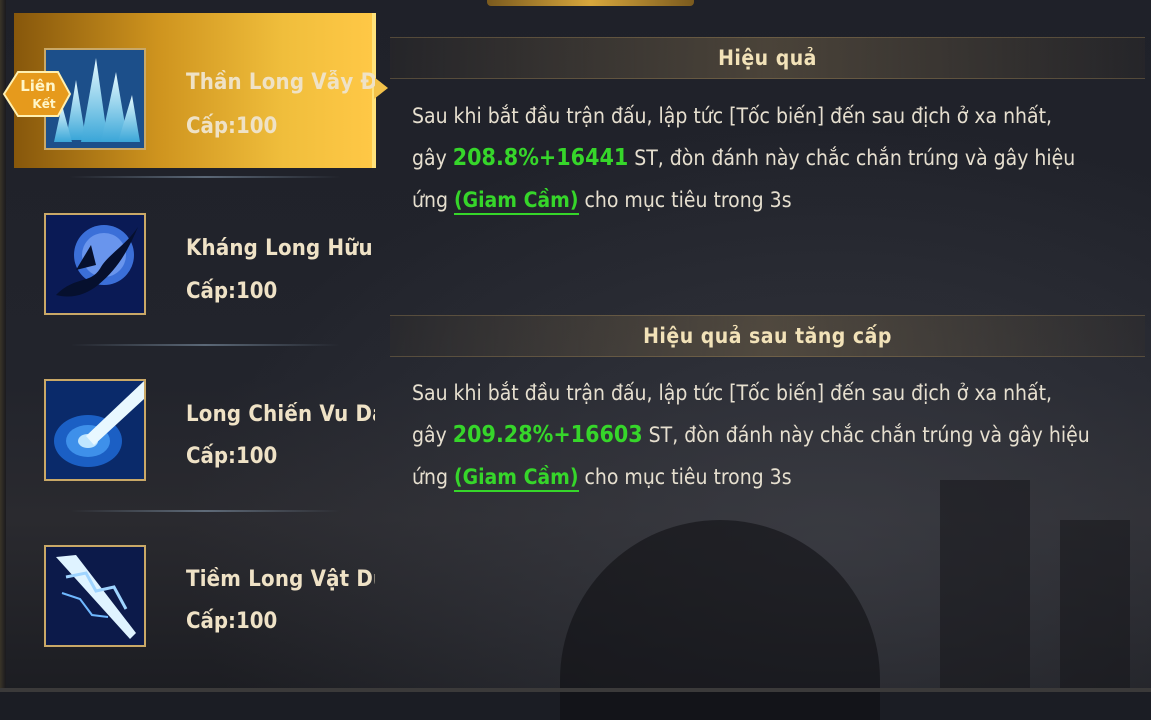  Describe the element at coordinates (685, 200) in the screenshot. I see `effect-line-3-suffix: cho mục tiêu trong 3s` at that location.